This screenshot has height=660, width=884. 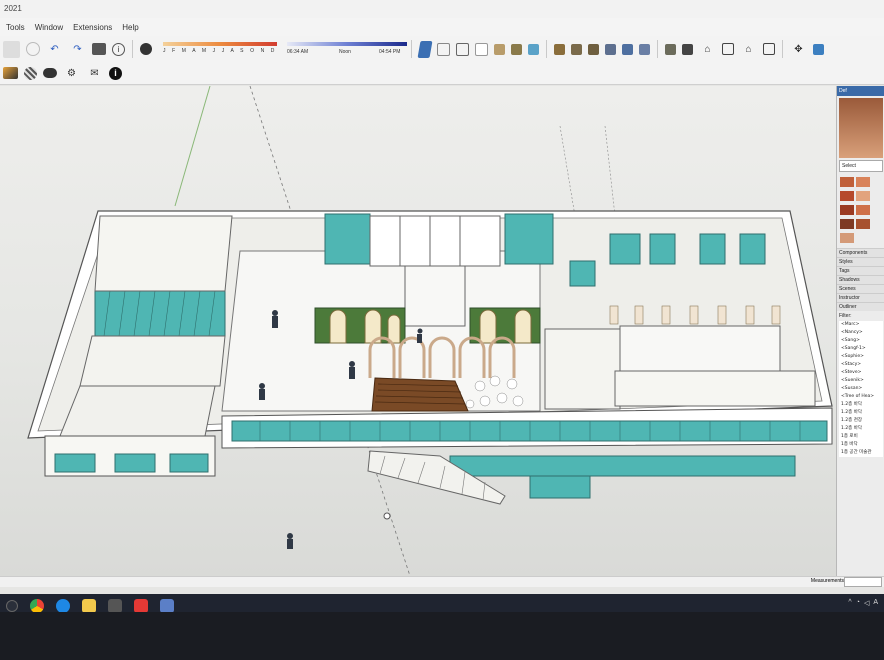 I want to click on redo-icon: ↷, so click(x=77, y=49).